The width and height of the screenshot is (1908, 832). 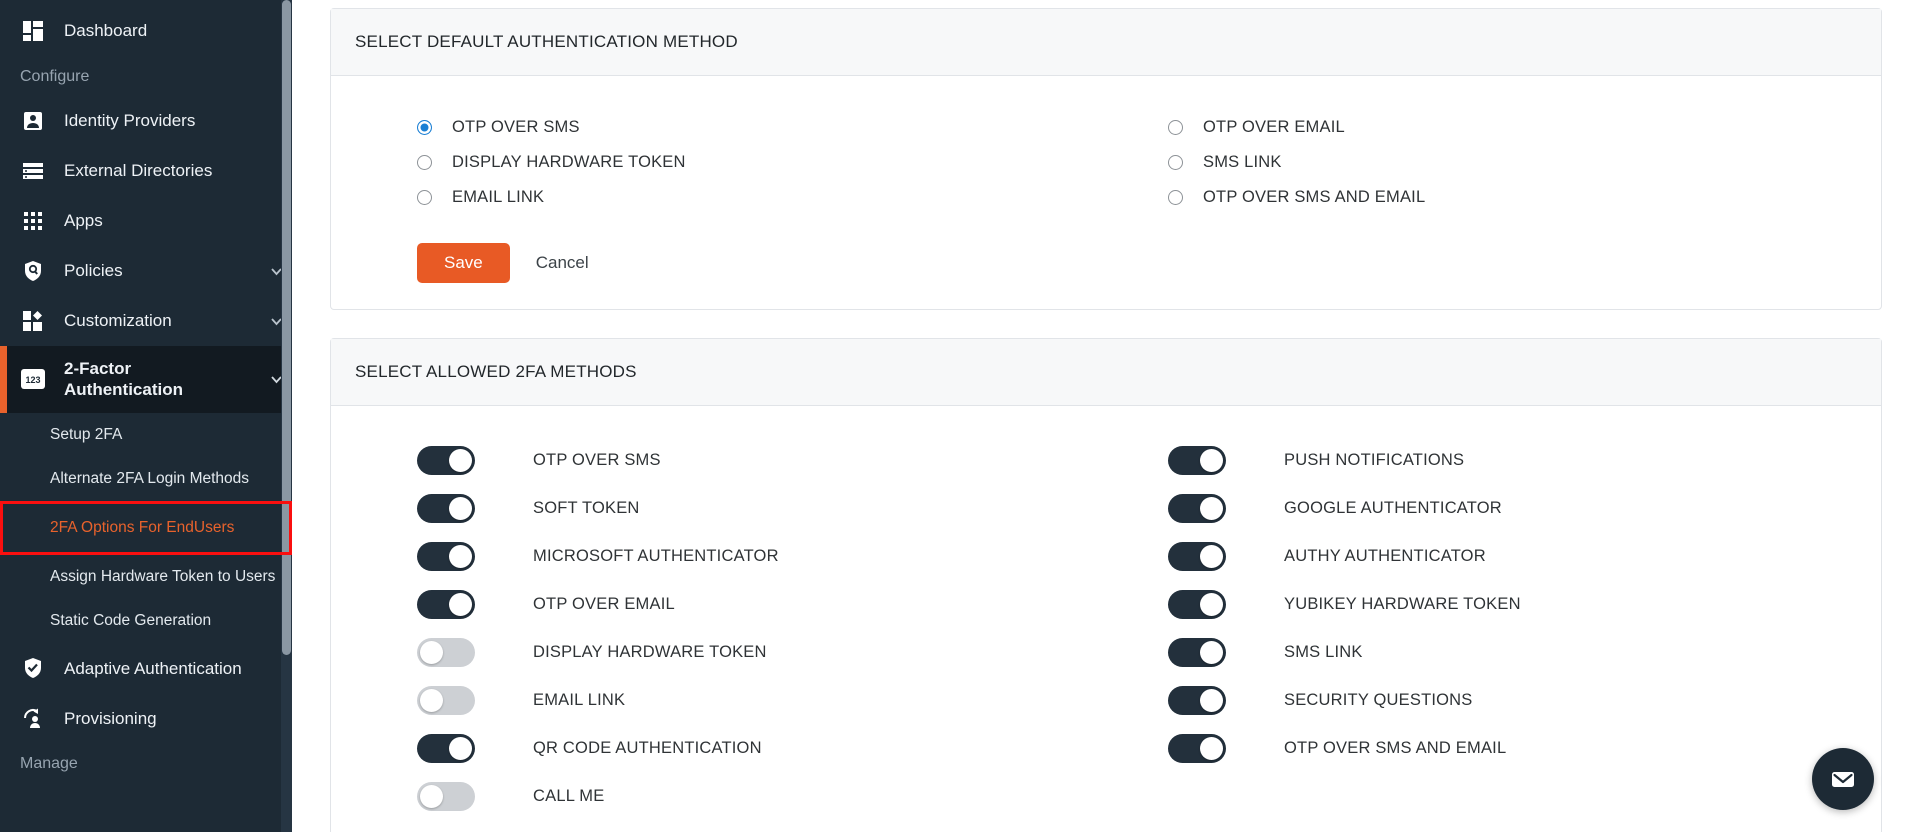 What do you see at coordinates (597, 459) in the screenshot?
I see `toggle-label: OTP OVER SMS` at bounding box center [597, 459].